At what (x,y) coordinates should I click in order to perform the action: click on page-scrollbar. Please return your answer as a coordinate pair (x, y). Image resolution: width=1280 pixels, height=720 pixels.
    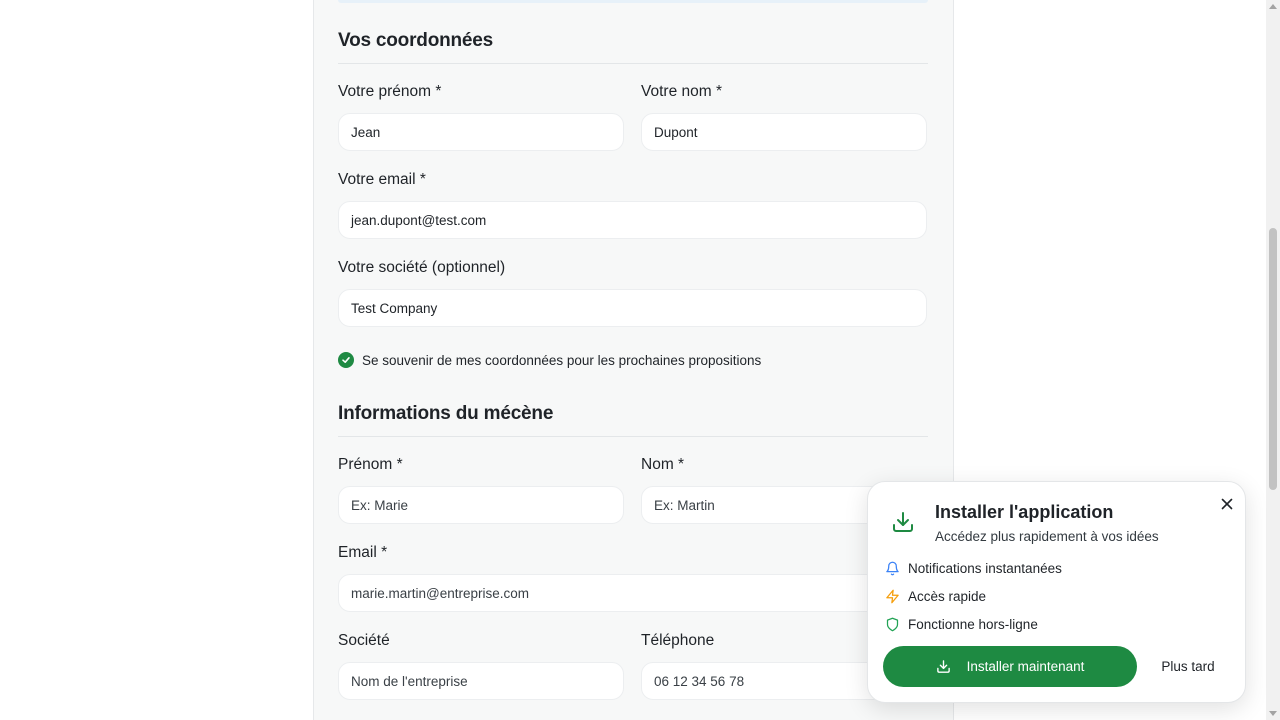
    Looking at the image, I should click on (1273, 360).